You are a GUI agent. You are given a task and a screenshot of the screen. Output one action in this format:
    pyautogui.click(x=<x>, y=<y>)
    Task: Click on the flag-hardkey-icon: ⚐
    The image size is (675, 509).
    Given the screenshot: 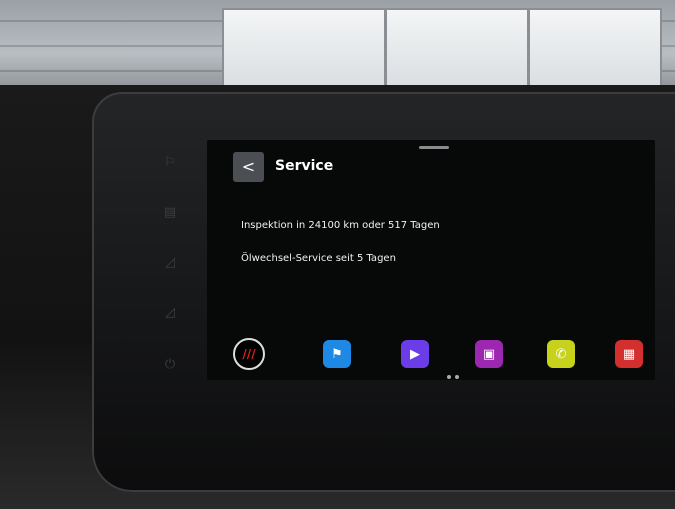 What is the action you would take?
    pyautogui.click(x=170, y=163)
    